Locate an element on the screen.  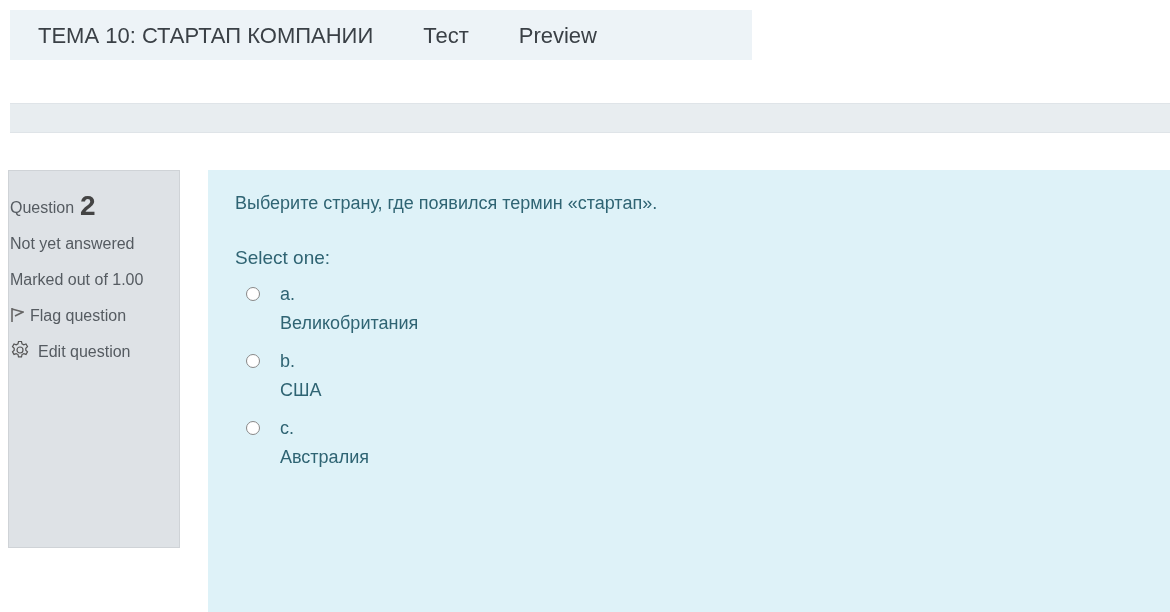
option-letter: a. is located at coordinates (287, 294).